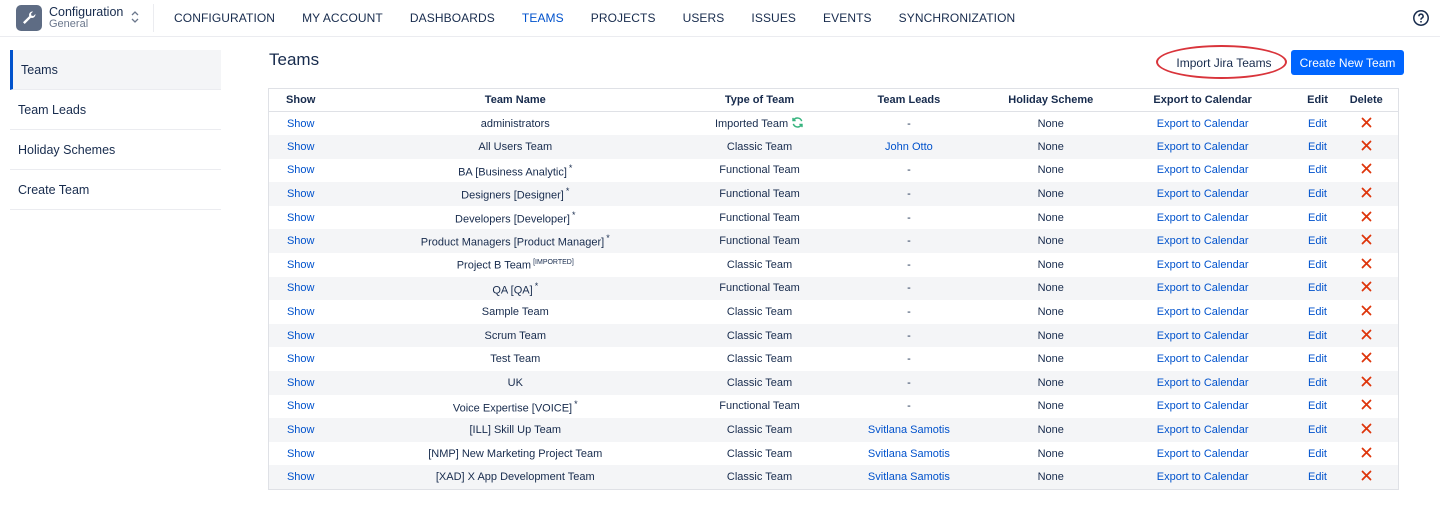  I want to click on nav-item-projects: PROJECTS, so click(623, 18).